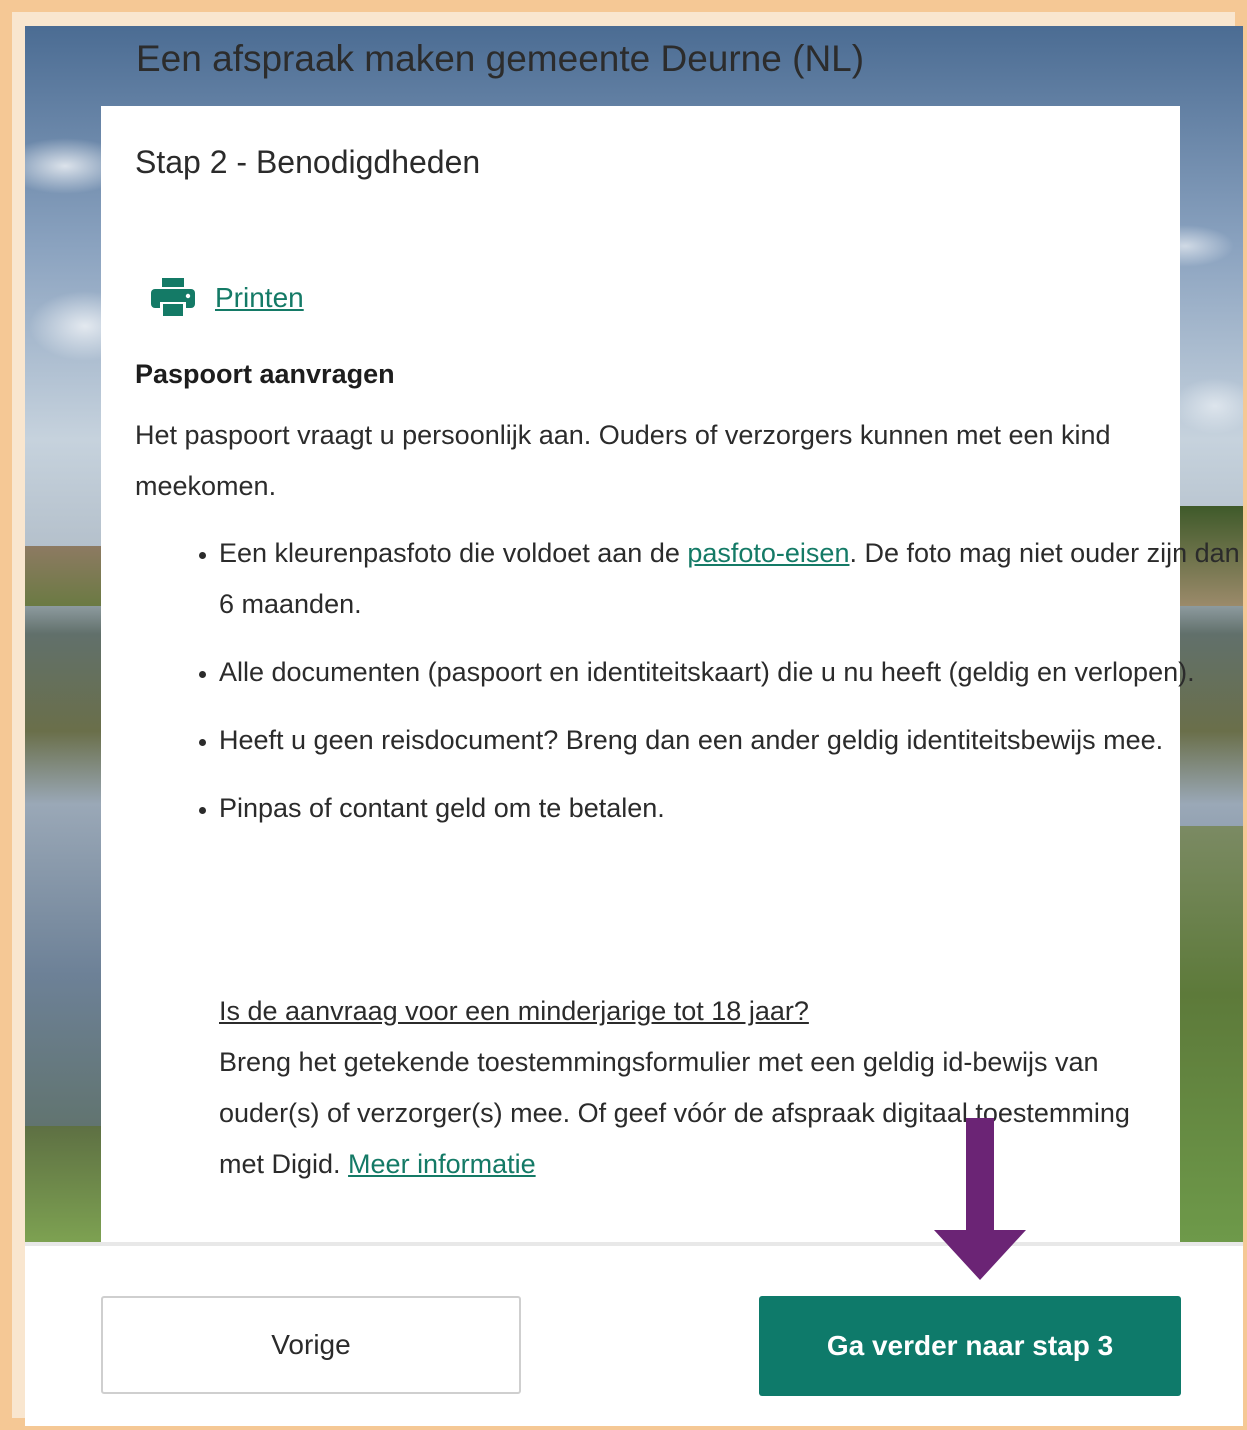  What do you see at coordinates (442, 1164) in the screenshot?
I see `meer-informatie-link: Meer informatie` at bounding box center [442, 1164].